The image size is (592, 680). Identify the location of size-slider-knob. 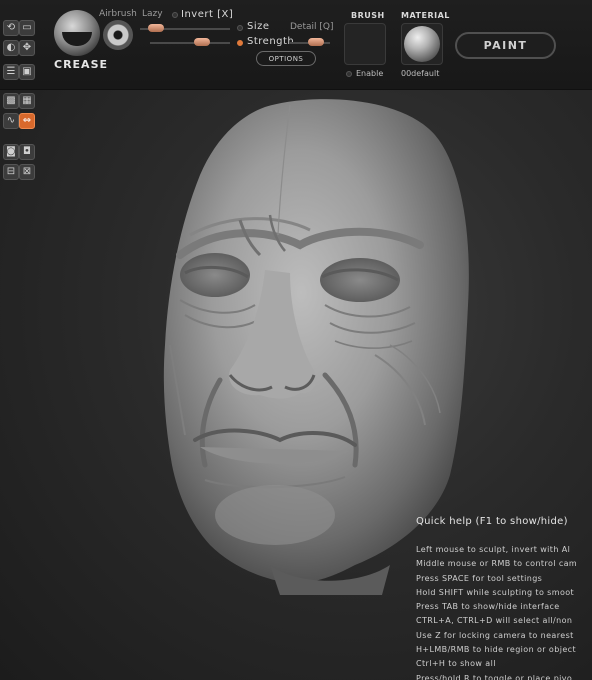
(202, 42).